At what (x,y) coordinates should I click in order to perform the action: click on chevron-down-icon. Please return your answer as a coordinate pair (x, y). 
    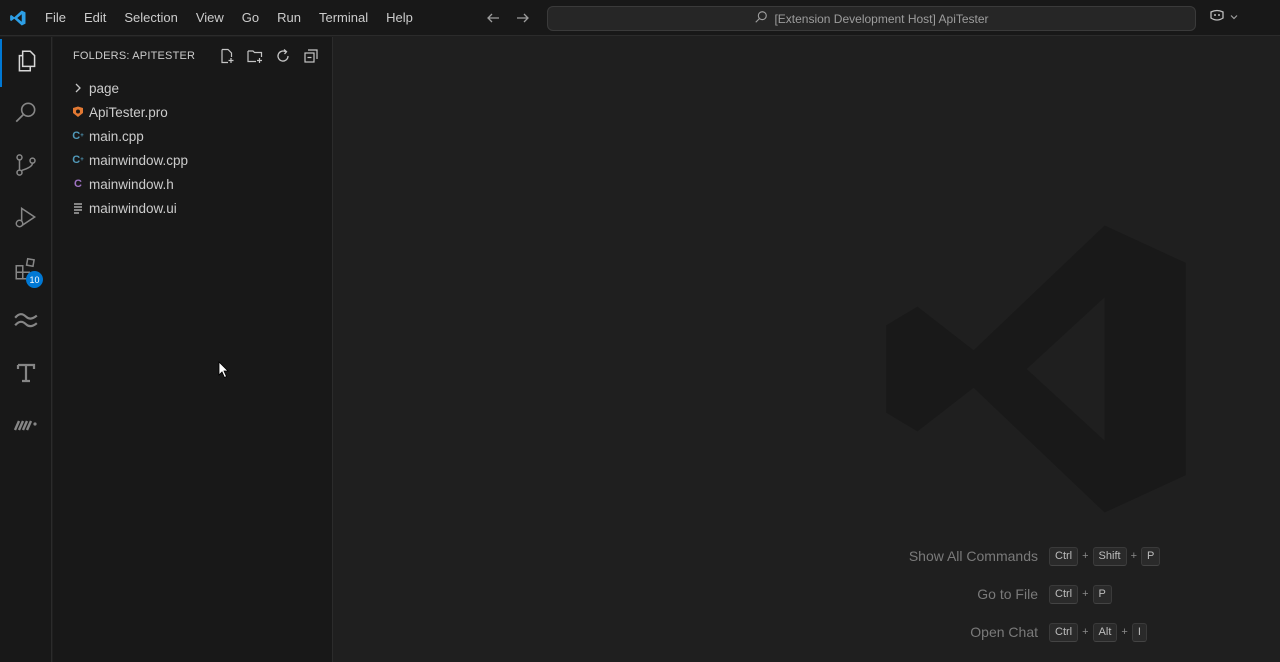
    Looking at the image, I should click on (1234, 18).